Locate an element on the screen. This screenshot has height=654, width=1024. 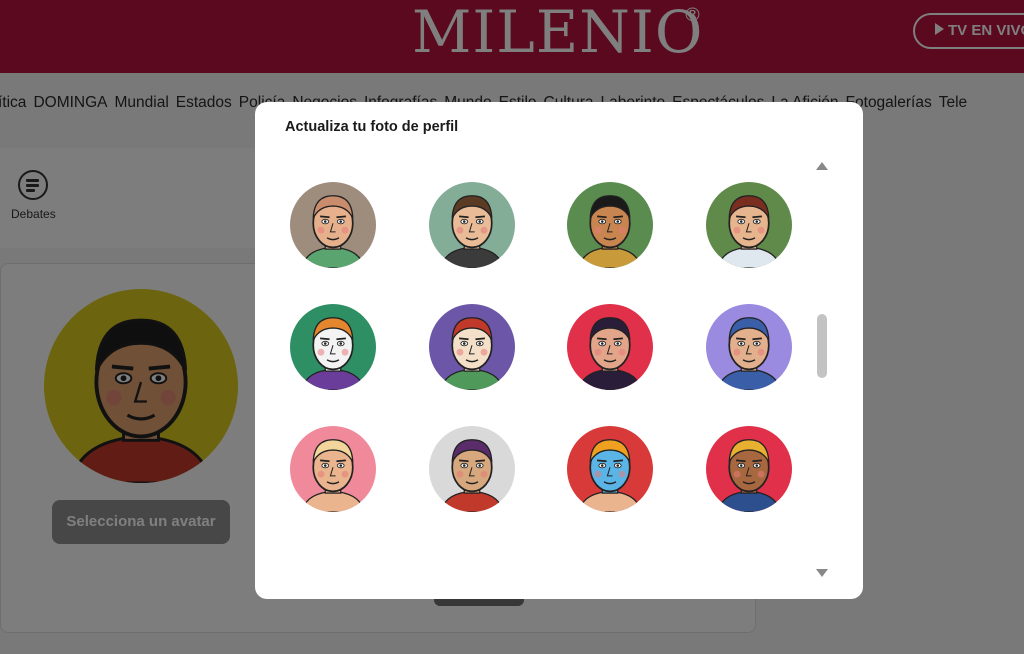
scrollbar-thumb is located at coordinates (822, 346).